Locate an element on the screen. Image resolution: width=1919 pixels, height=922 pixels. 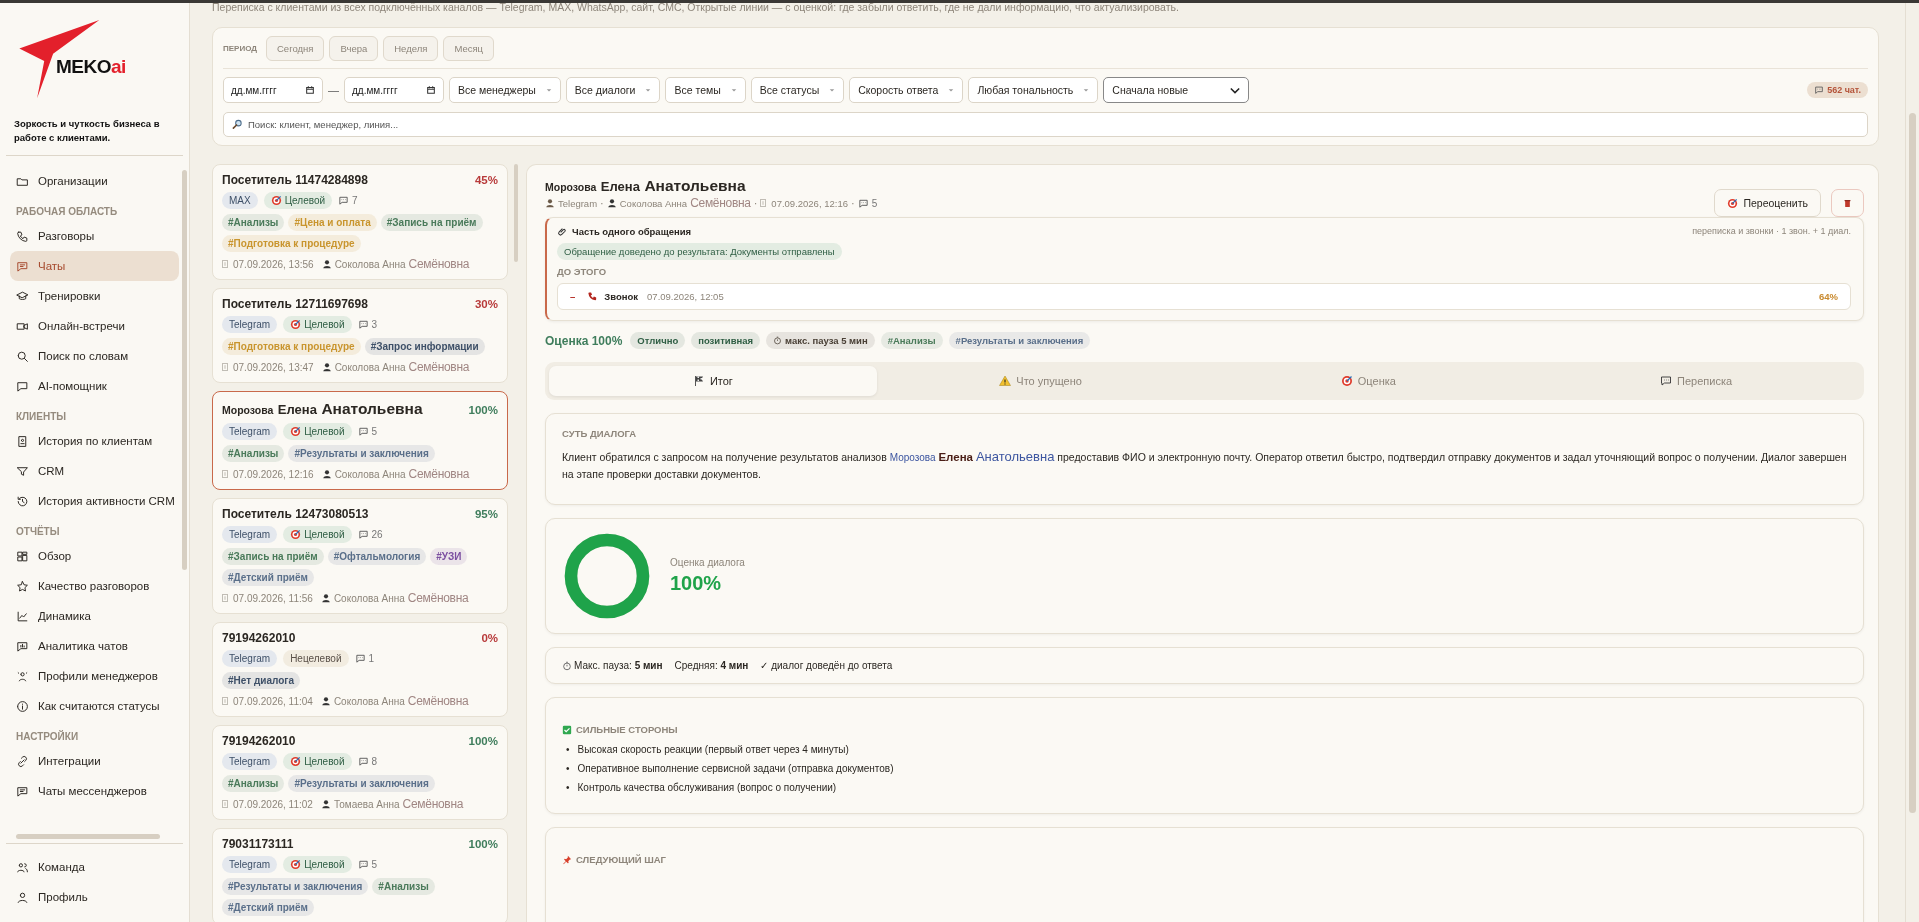
nav-item: Разговоры is located at coordinates (94, 236).